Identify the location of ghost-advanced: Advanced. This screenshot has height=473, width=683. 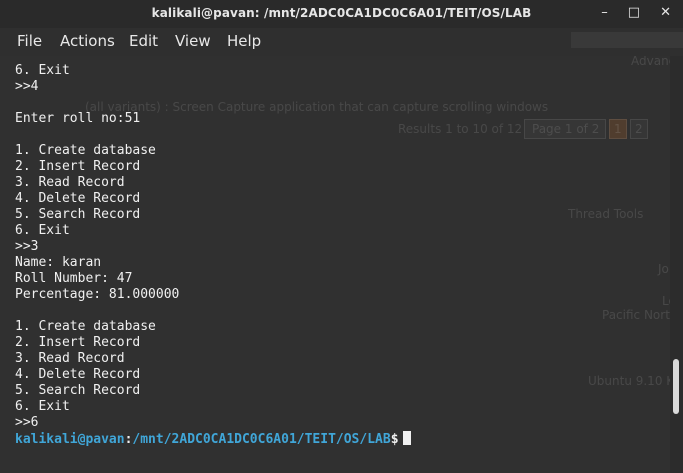
(650, 62).